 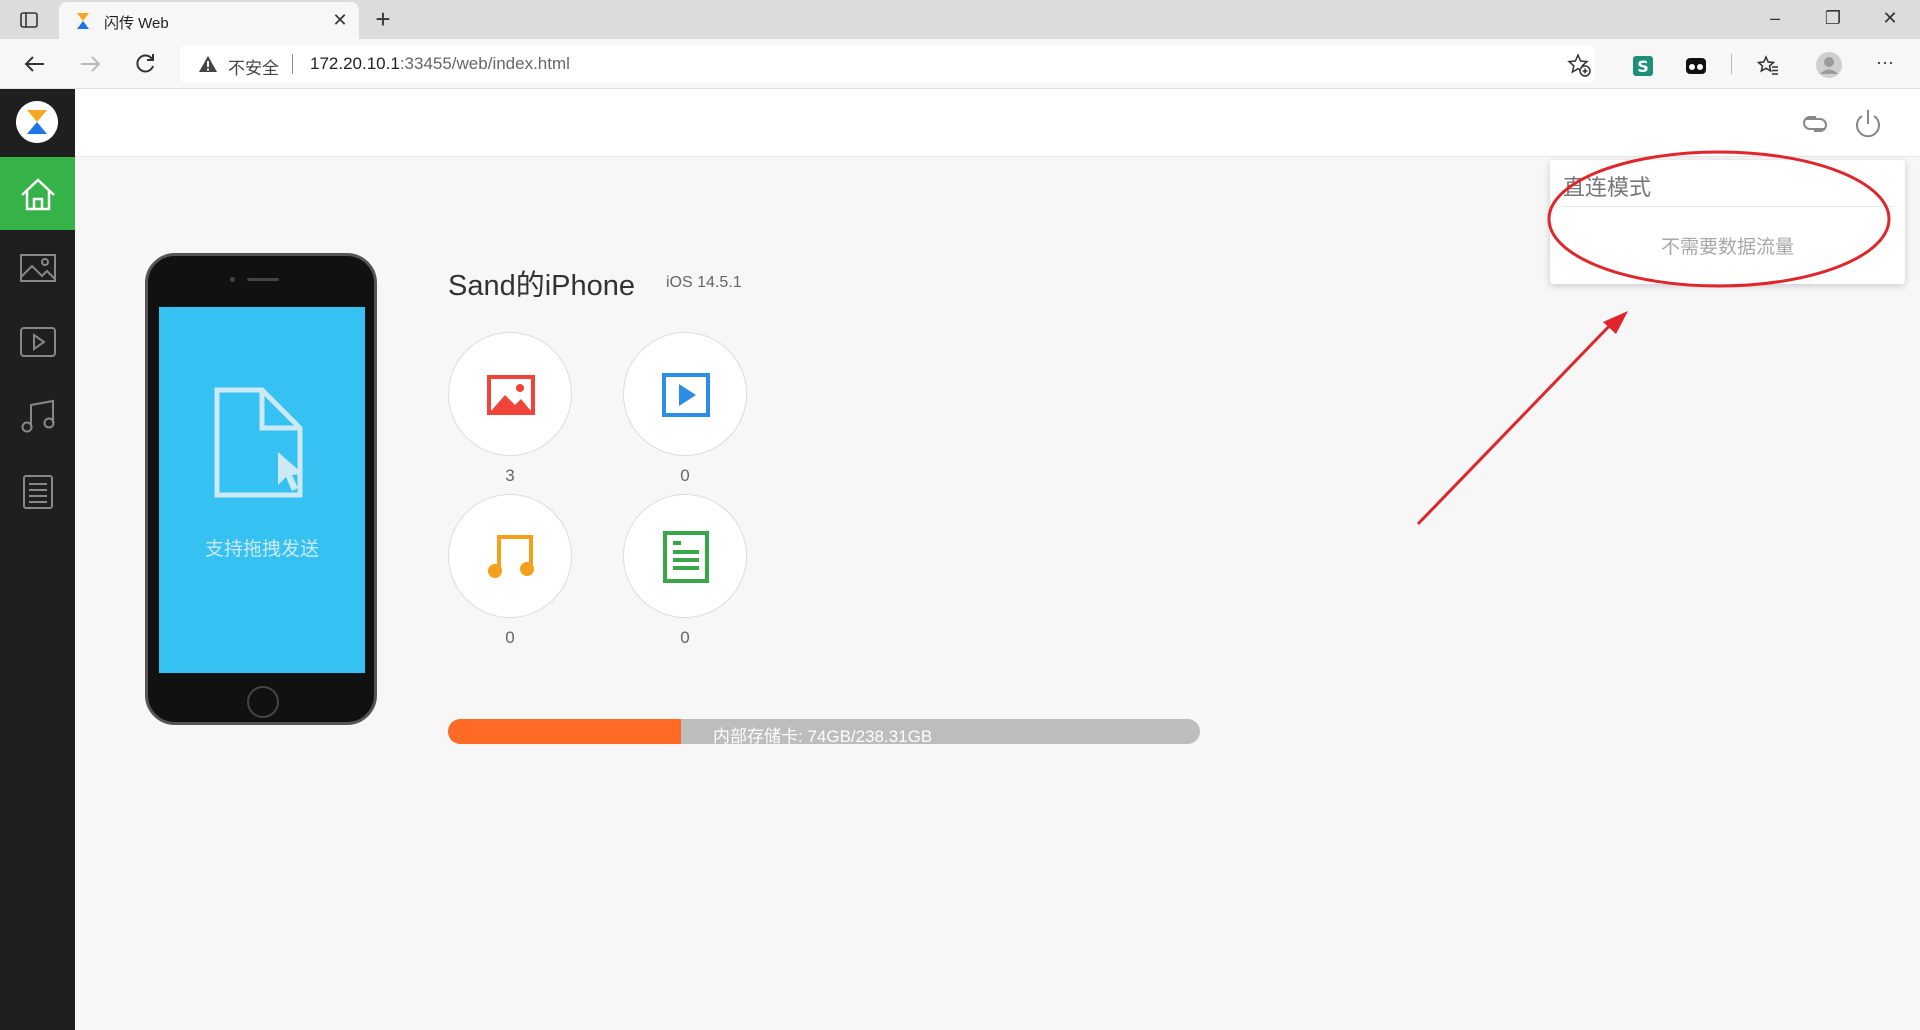 I want to click on browser-tab-bar: 闪传 Web ✕ + – ❐ ✕, so click(x=960, y=19).